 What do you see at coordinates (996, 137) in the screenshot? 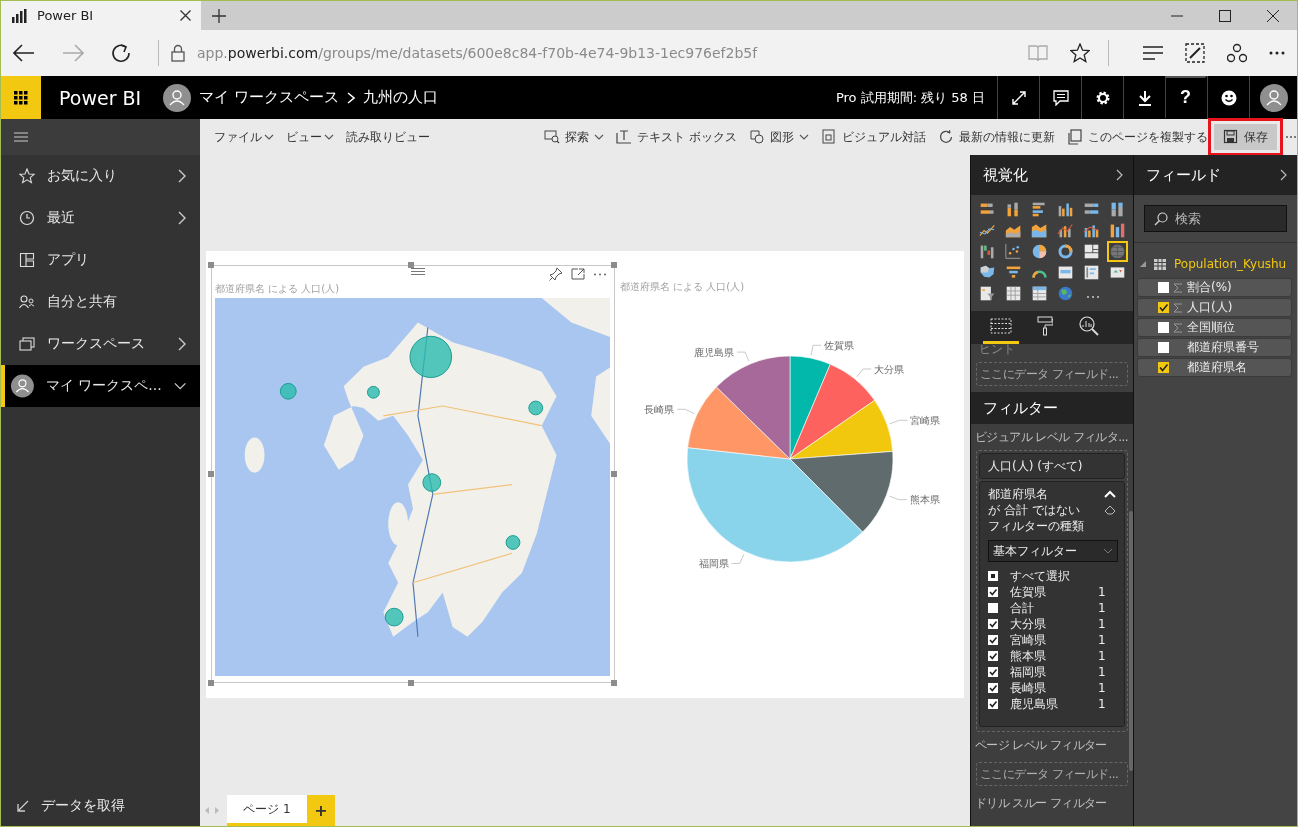
I see `toolbar-button: 最新の情報に更新` at bounding box center [996, 137].